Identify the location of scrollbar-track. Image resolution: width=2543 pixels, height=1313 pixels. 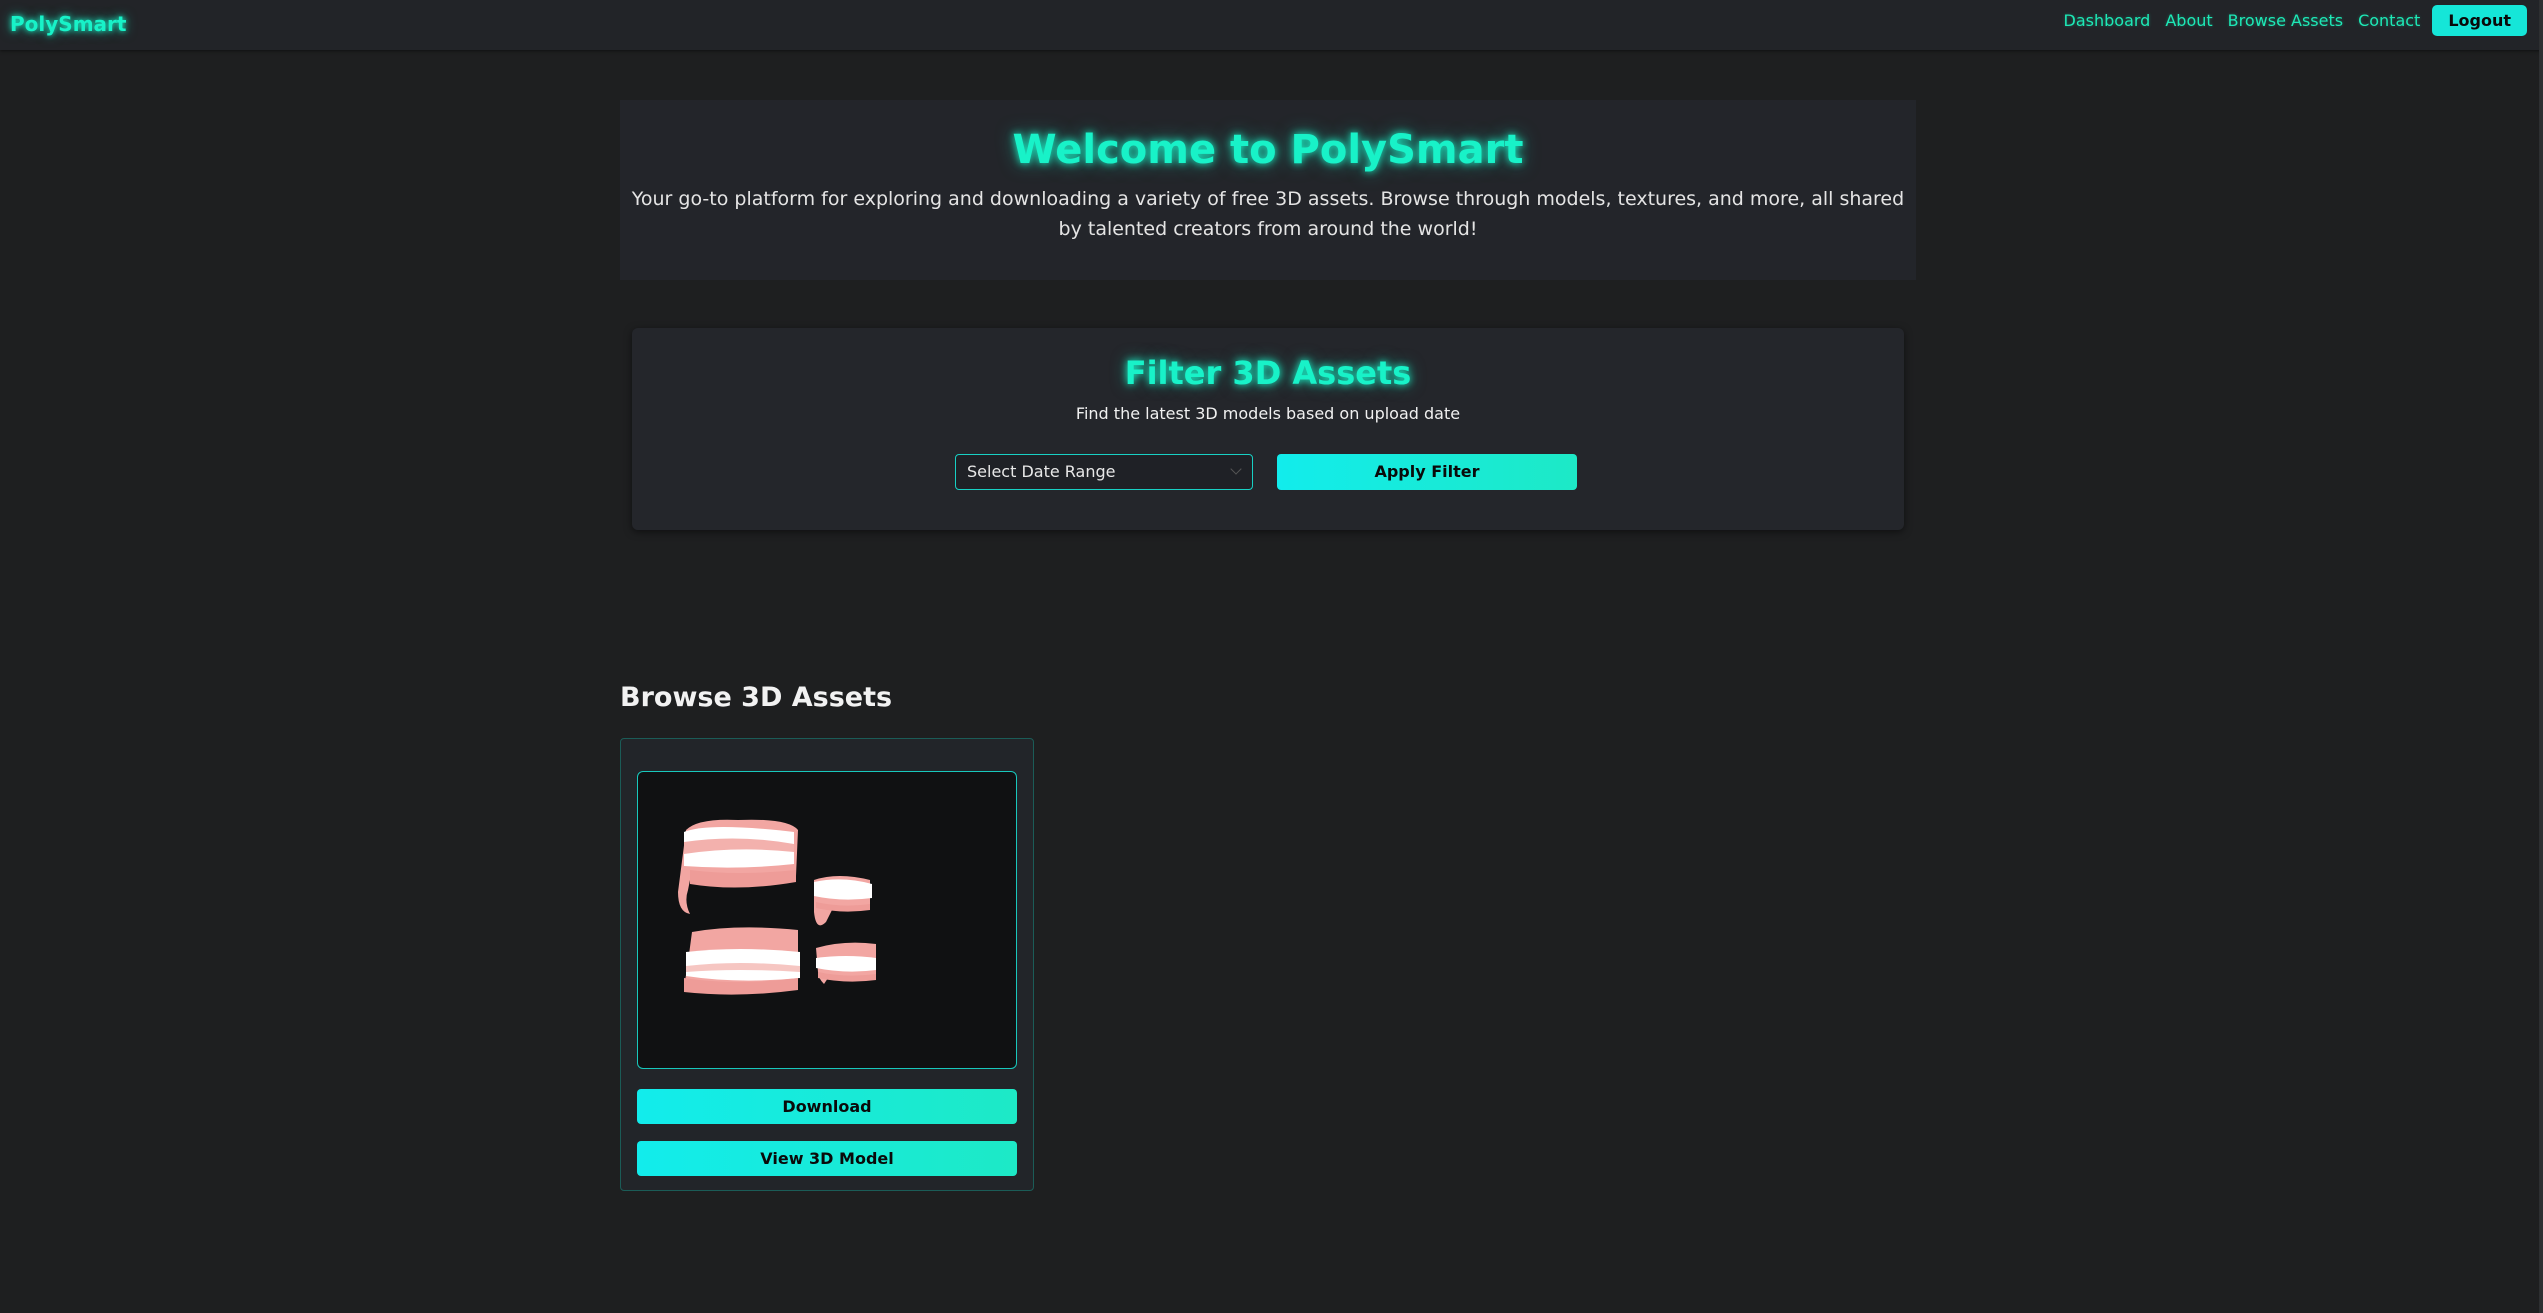
(2541, 656).